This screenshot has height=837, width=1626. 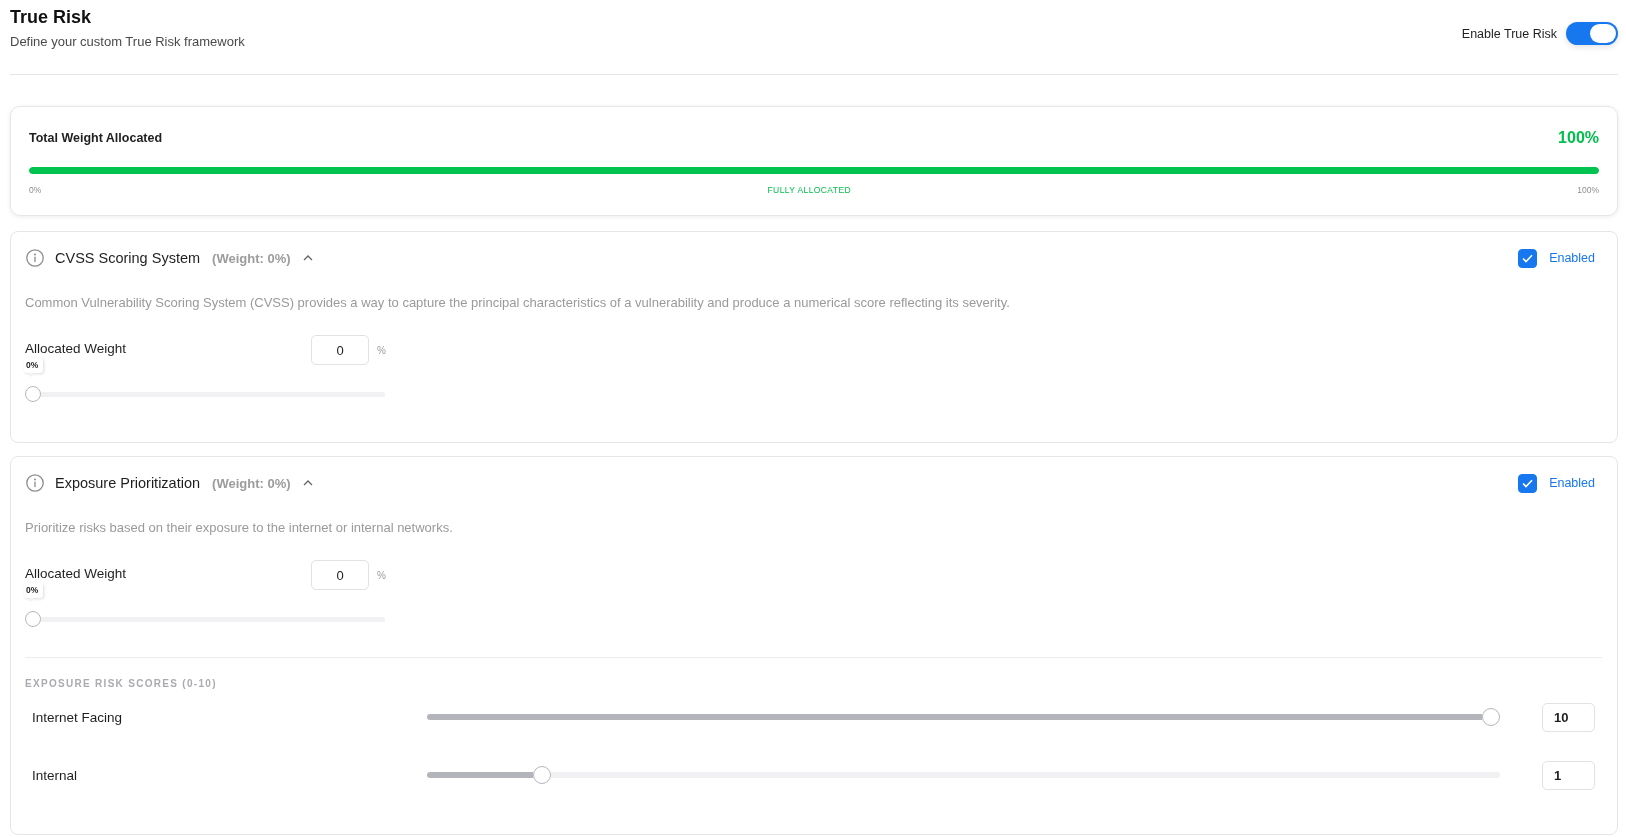 I want to click on scale-label: 0%, so click(x=35, y=190).